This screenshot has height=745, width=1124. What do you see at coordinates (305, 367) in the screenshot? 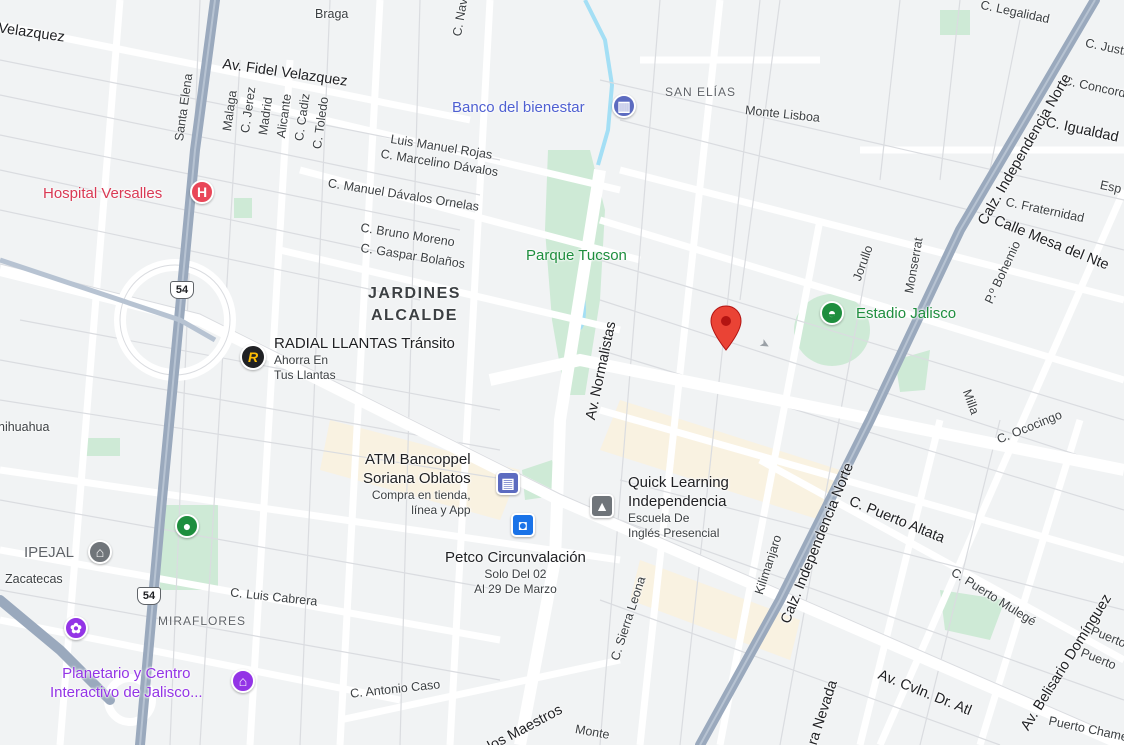
I see `poi-radial-sub: Ahorra En Tus Llantas` at bounding box center [305, 367].